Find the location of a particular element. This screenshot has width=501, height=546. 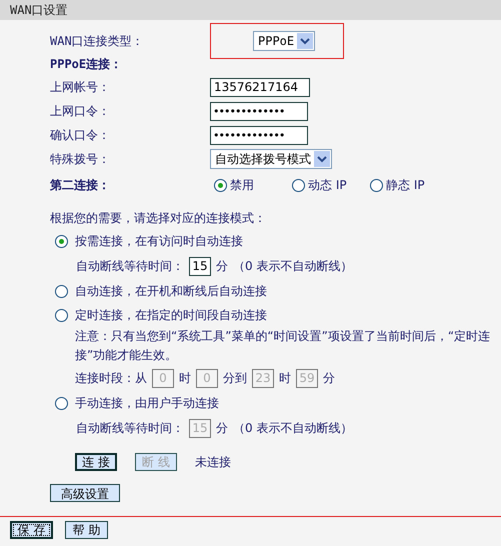

radio-label: 动态 IP is located at coordinates (327, 185).